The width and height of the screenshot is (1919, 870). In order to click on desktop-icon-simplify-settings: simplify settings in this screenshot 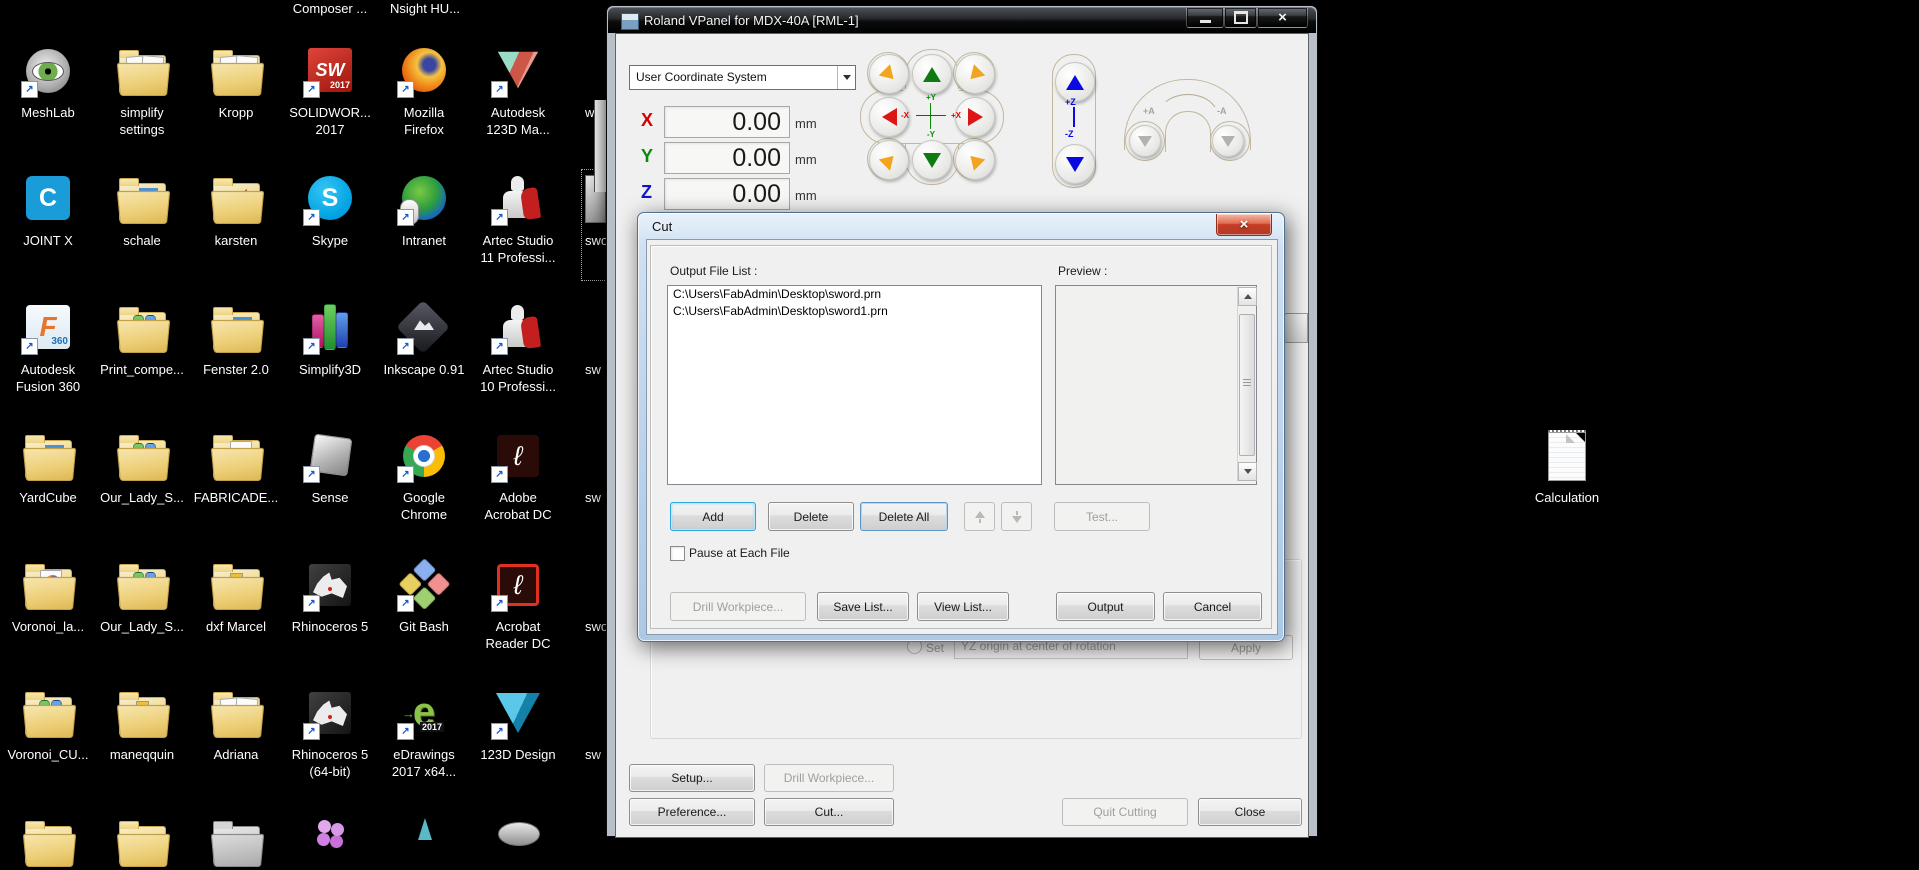, I will do `click(142, 90)`.